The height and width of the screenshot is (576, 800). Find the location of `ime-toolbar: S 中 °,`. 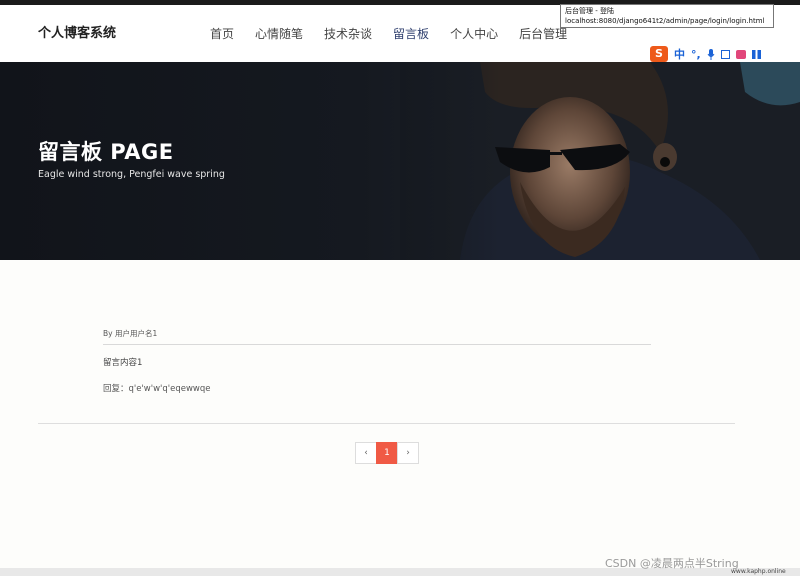

ime-toolbar: S 中 °, is located at coordinates (711, 54).